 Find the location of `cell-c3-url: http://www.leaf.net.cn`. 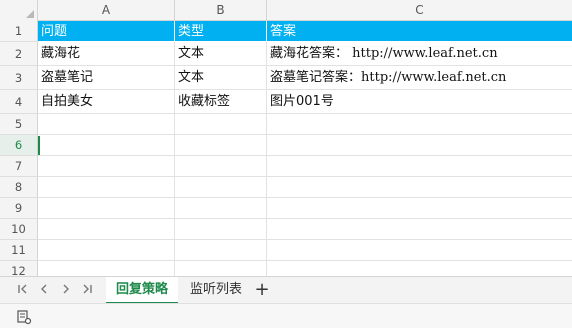

cell-c3-url: http://www.leaf.net.cn is located at coordinates (434, 77).